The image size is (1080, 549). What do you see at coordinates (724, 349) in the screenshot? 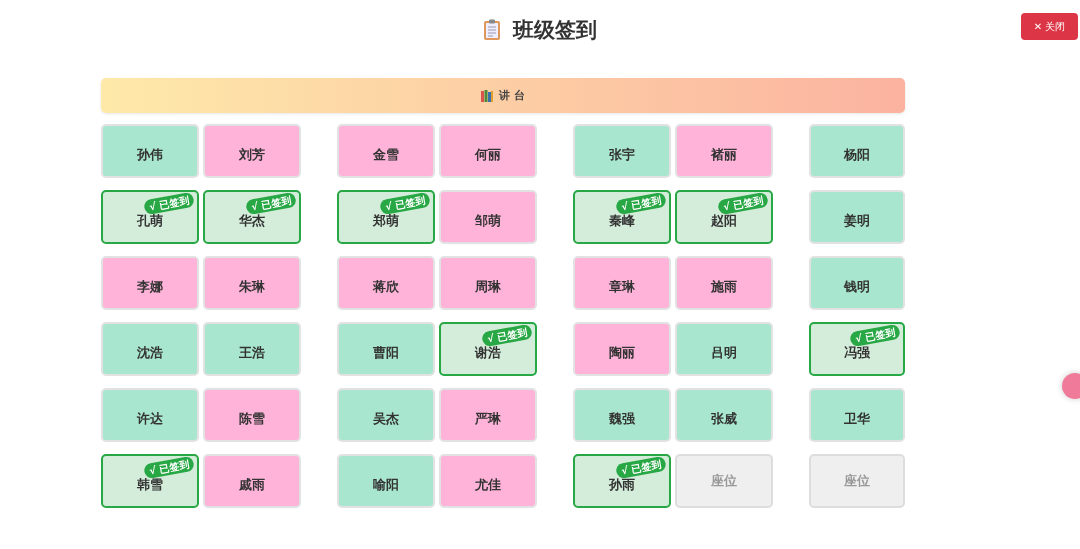
I see `student-seat: 吕明` at bounding box center [724, 349].